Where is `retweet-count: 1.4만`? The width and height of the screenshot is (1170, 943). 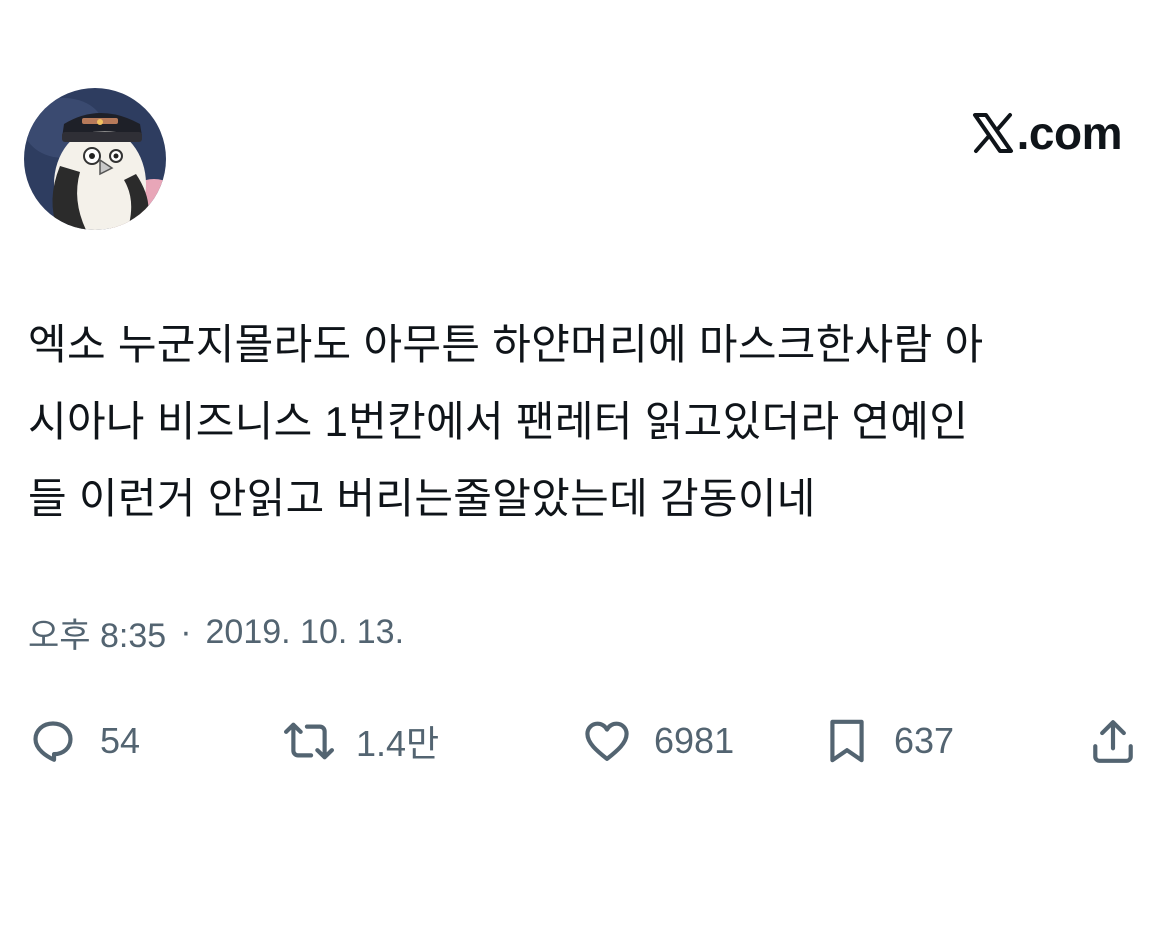
retweet-count: 1.4만 is located at coordinates (398, 743).